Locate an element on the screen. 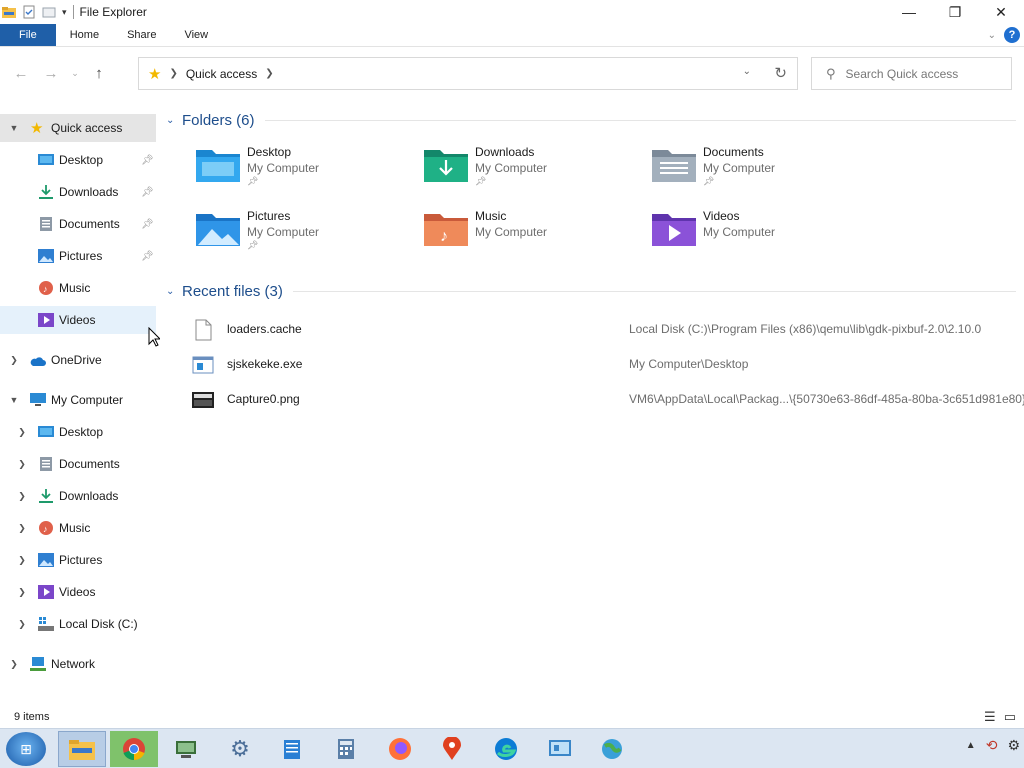 This screenshot has width=1024, height=768. expand-ribbon-icon: ⌄ is located at coordinates (992, 35).